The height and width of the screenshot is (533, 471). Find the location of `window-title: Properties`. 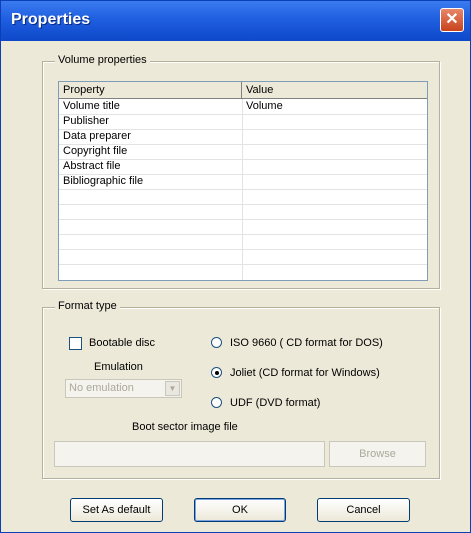

window-title: Properties is located at coordinates (51, 19).